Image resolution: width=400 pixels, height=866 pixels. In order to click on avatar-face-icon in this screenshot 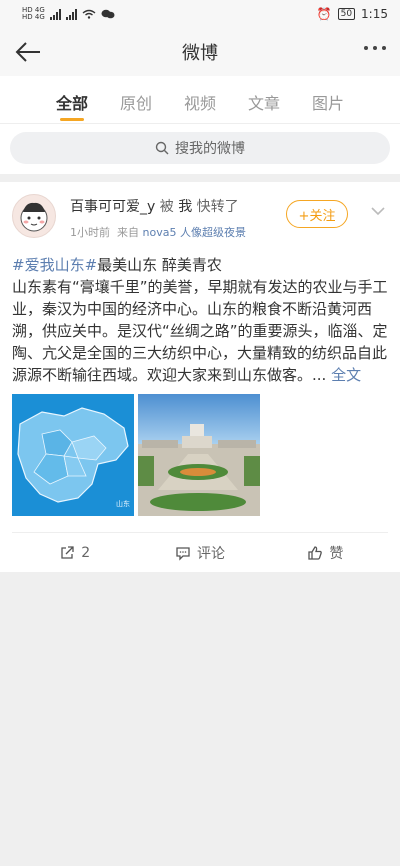, I will do `click(34, 217)`.